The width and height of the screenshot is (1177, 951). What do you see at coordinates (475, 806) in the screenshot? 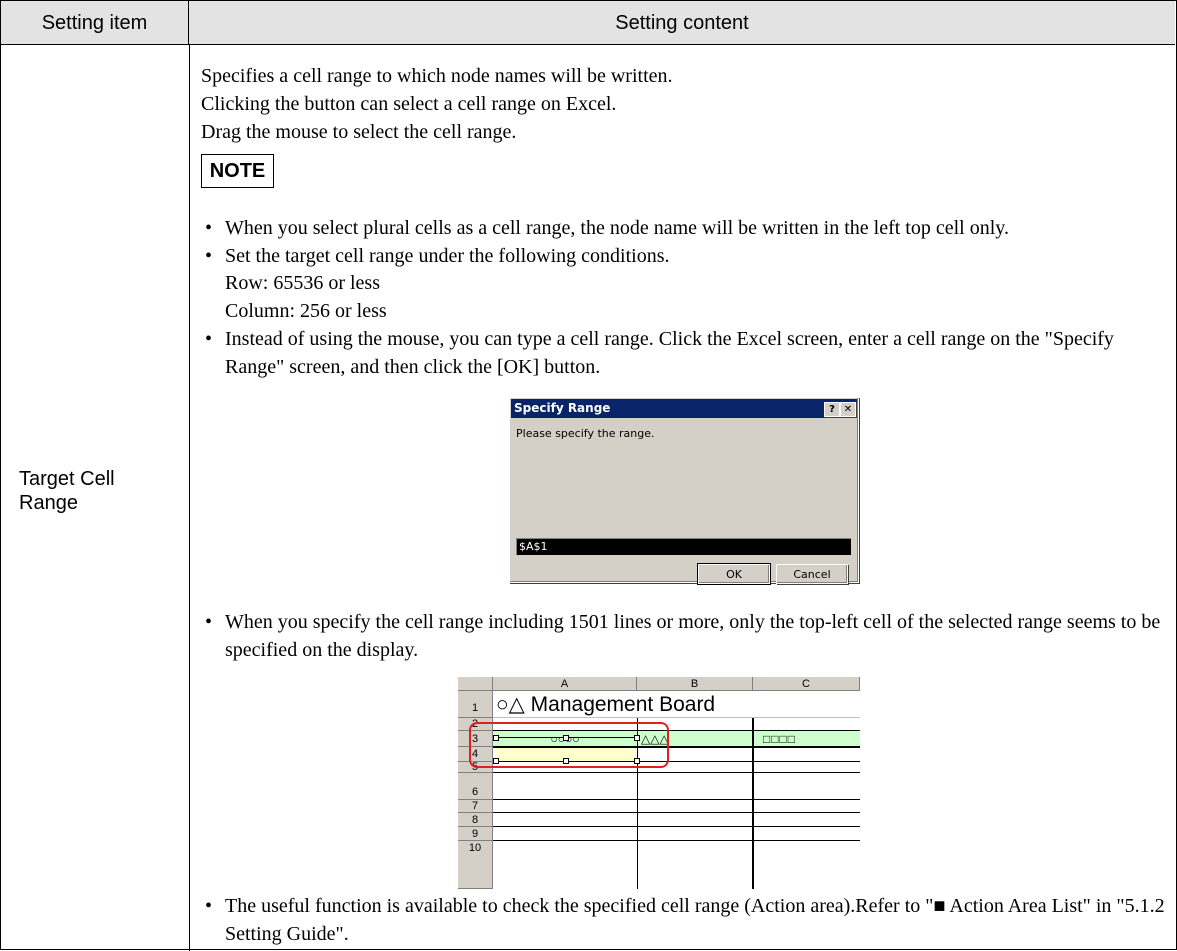
I see `row-header-7: 7` at bounding box center [475, 806].